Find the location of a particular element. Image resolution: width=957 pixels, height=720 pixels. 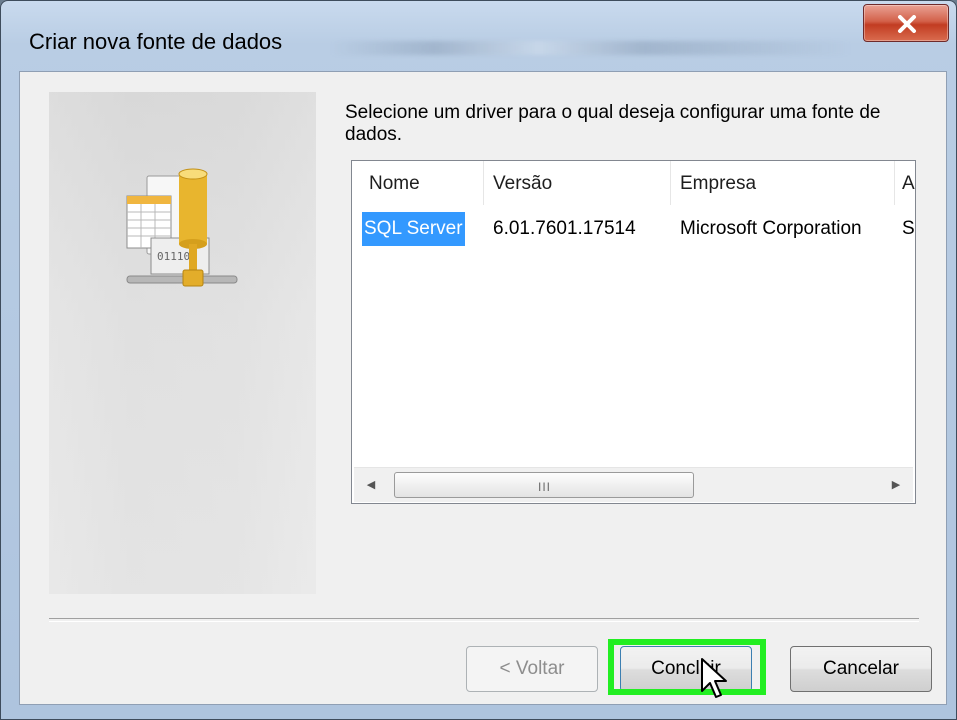

svg-text: 01110 is located at coordinates (173, 256).